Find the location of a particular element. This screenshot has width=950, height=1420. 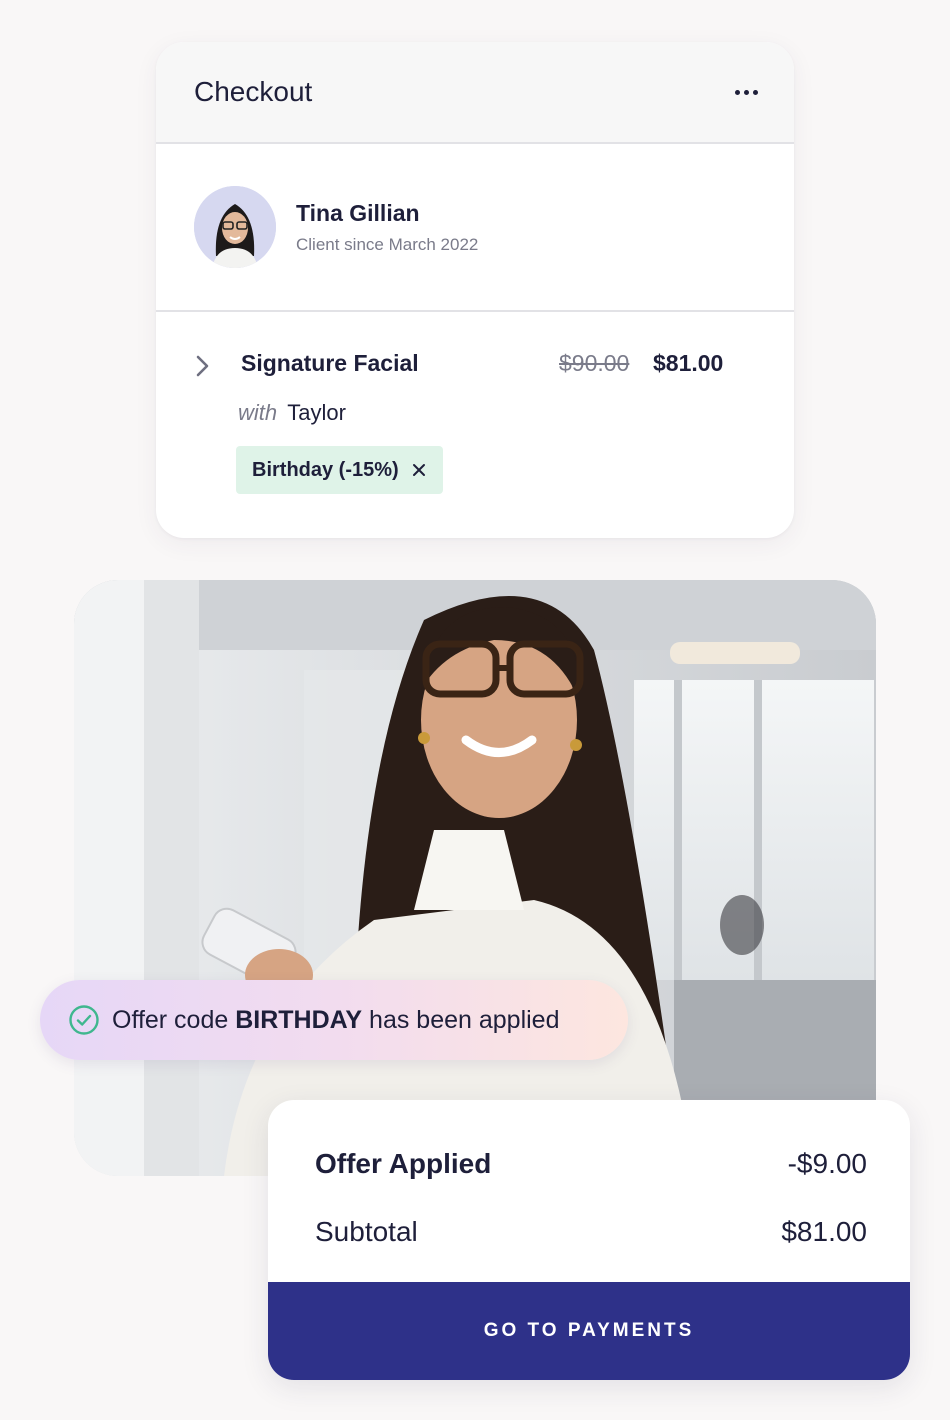

discounted-price: $81.00 is located at coordinates (688, 363).